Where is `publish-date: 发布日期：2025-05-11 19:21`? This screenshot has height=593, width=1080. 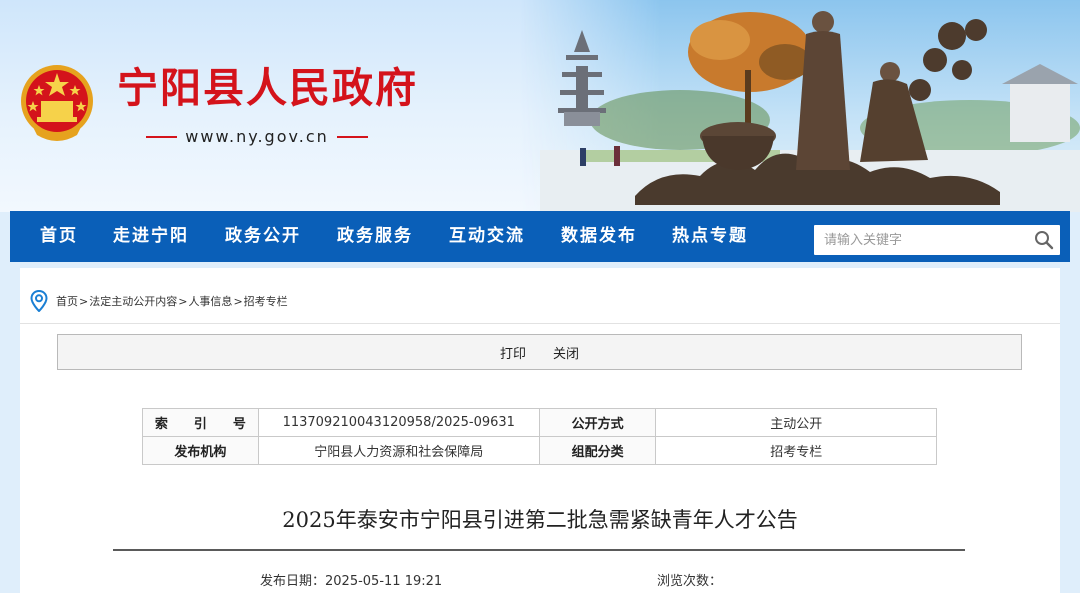 publish-date: 发布日期：2025-05-11 19:21 is located at coordinates (351, 579).